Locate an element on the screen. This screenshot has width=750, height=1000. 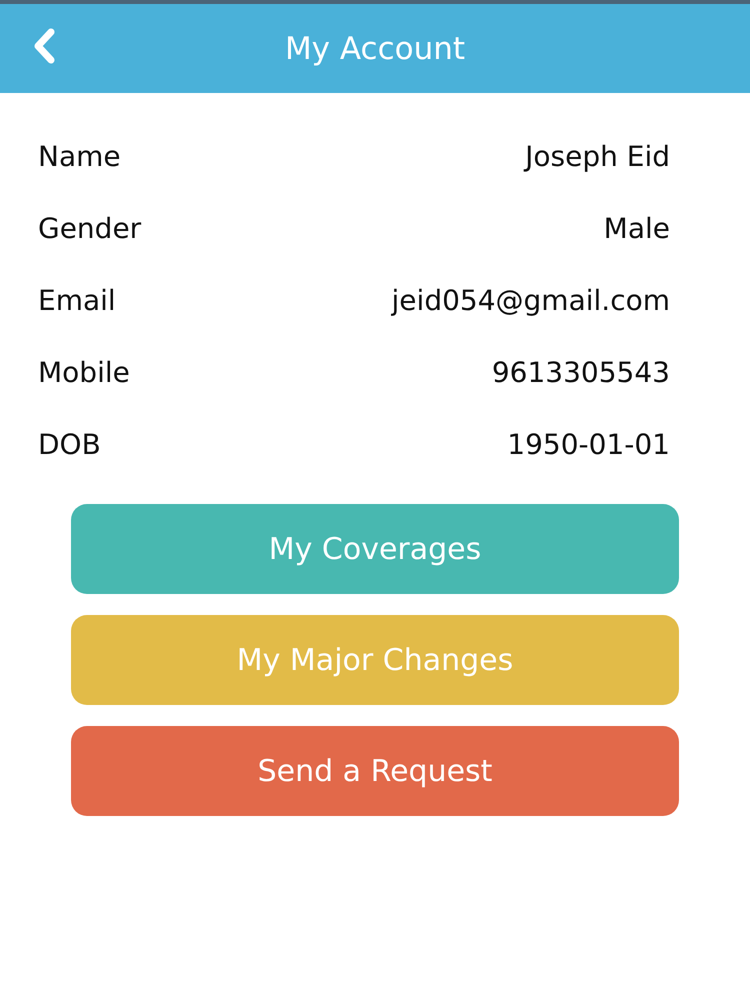
field-value: jeid054@gmail.com is located at coordinates (531, 300).